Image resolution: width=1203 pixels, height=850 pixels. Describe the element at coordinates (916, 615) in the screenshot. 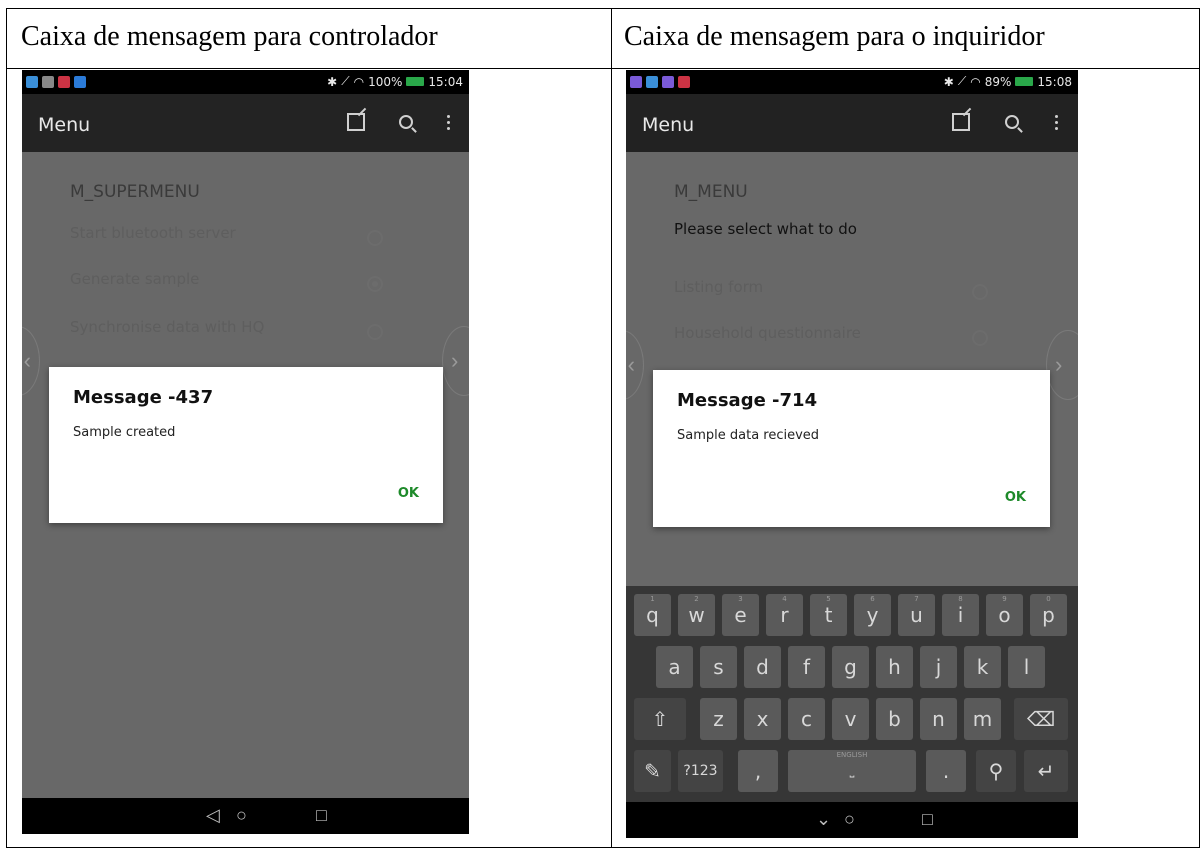

I see `key-u: 7u` at that location.